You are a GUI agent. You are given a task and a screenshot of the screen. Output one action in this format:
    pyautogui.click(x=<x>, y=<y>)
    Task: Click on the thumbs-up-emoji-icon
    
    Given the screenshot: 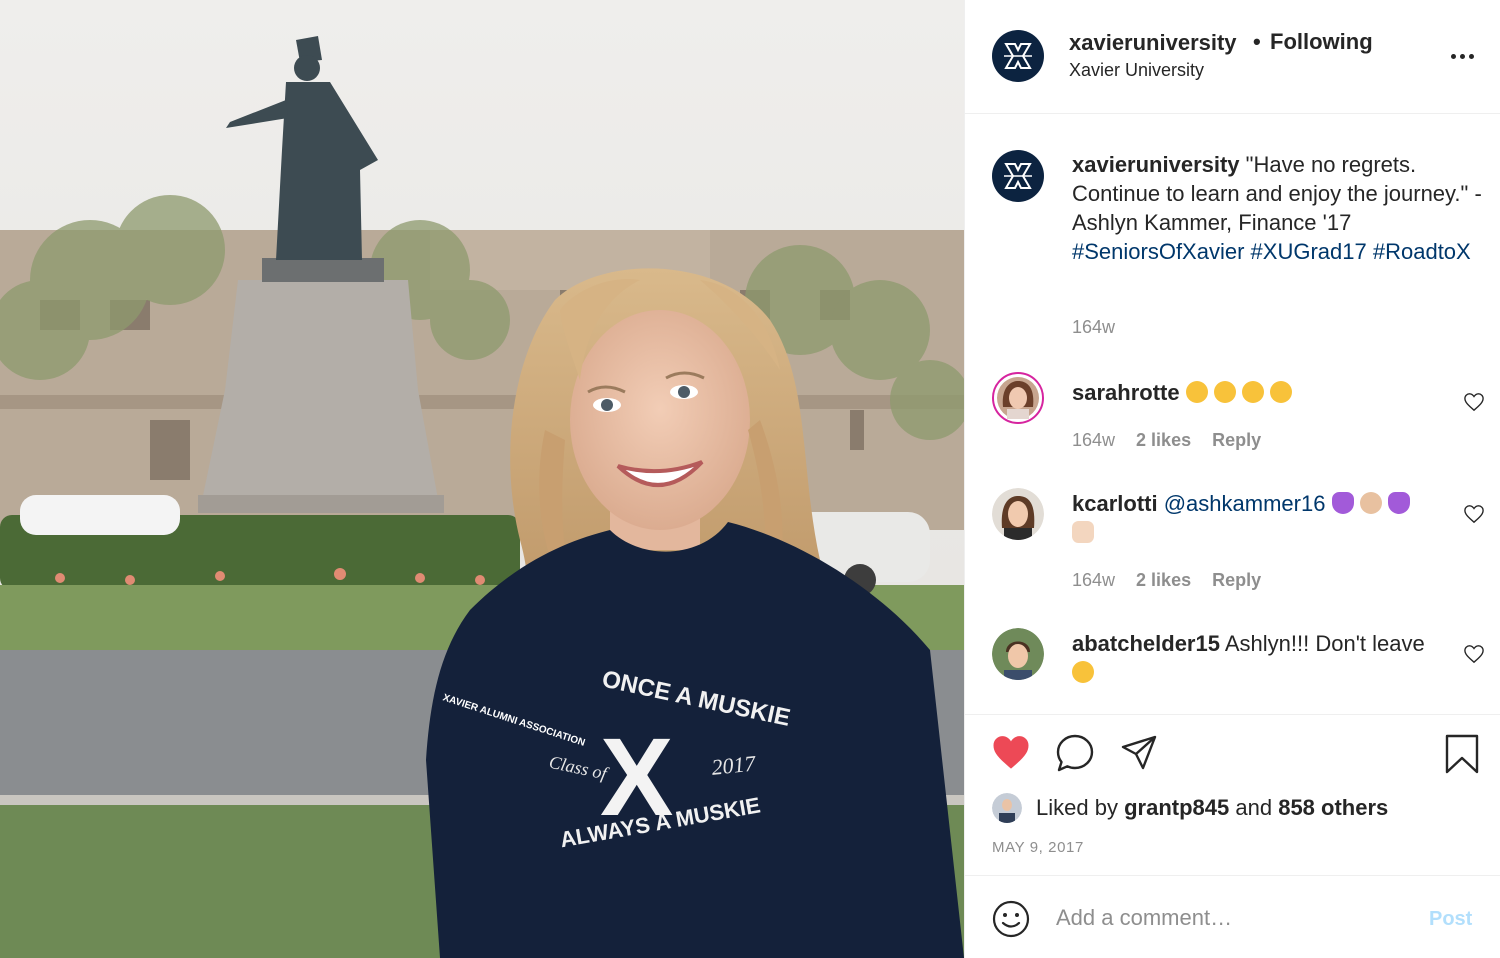 What is the action you would take?
    pyautogui.click(x=1083, y=532)
    